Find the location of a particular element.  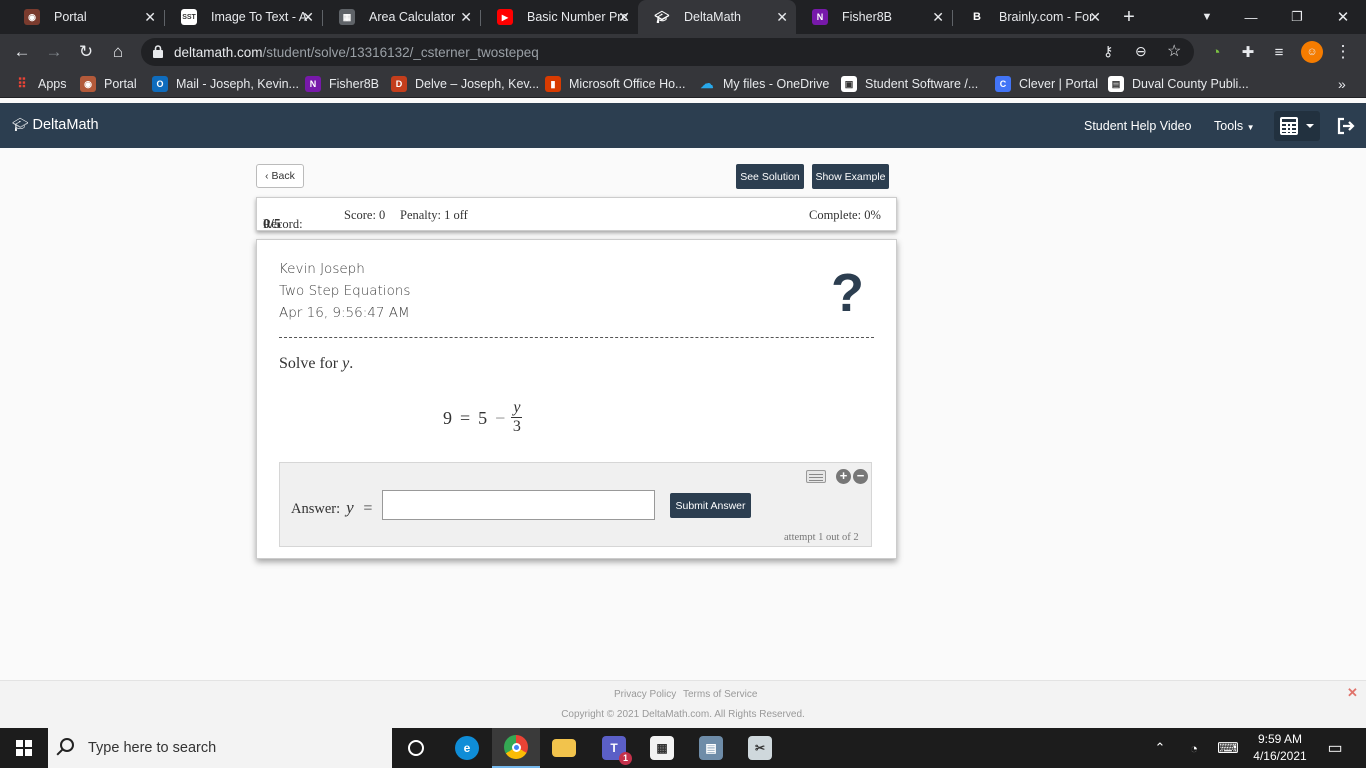

equation-fraction: y 3 is located at coordinates (517, 417).